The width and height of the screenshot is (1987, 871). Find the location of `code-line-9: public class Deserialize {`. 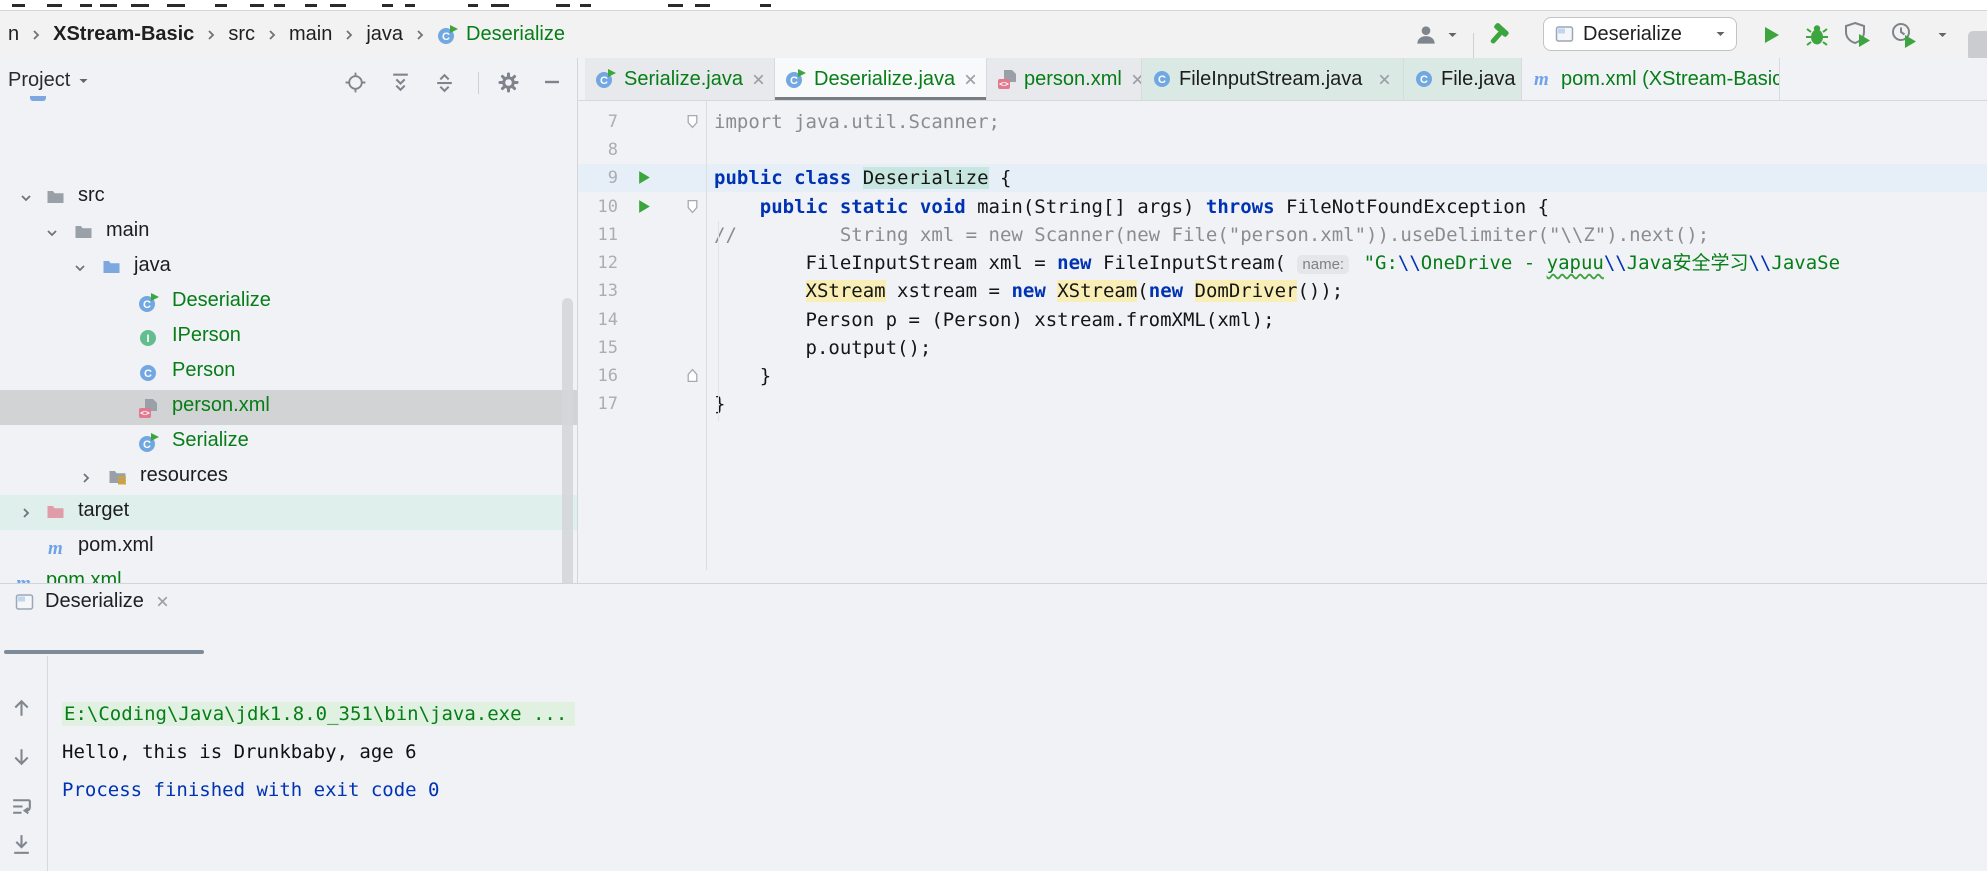

code-line-9: public class Deserialize { is located at coordinates (862, 178).